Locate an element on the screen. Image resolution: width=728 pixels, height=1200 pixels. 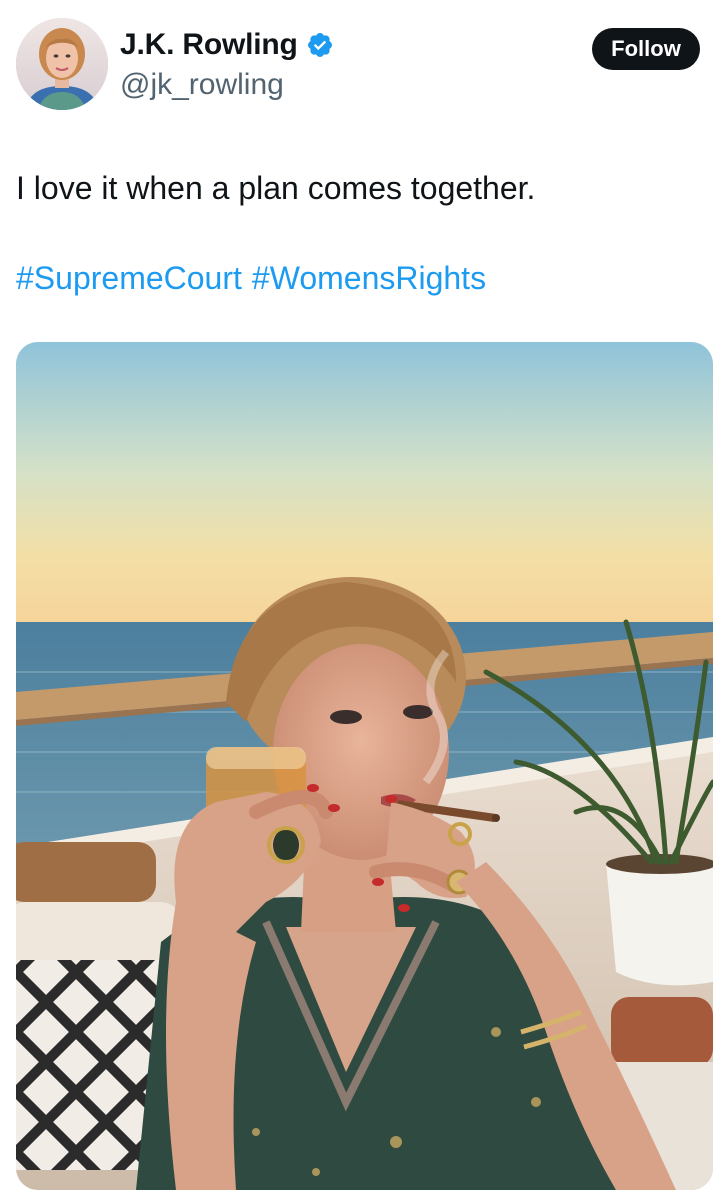
hashtag-womensrights: #WomensRights is located at coordinates (369, 278).